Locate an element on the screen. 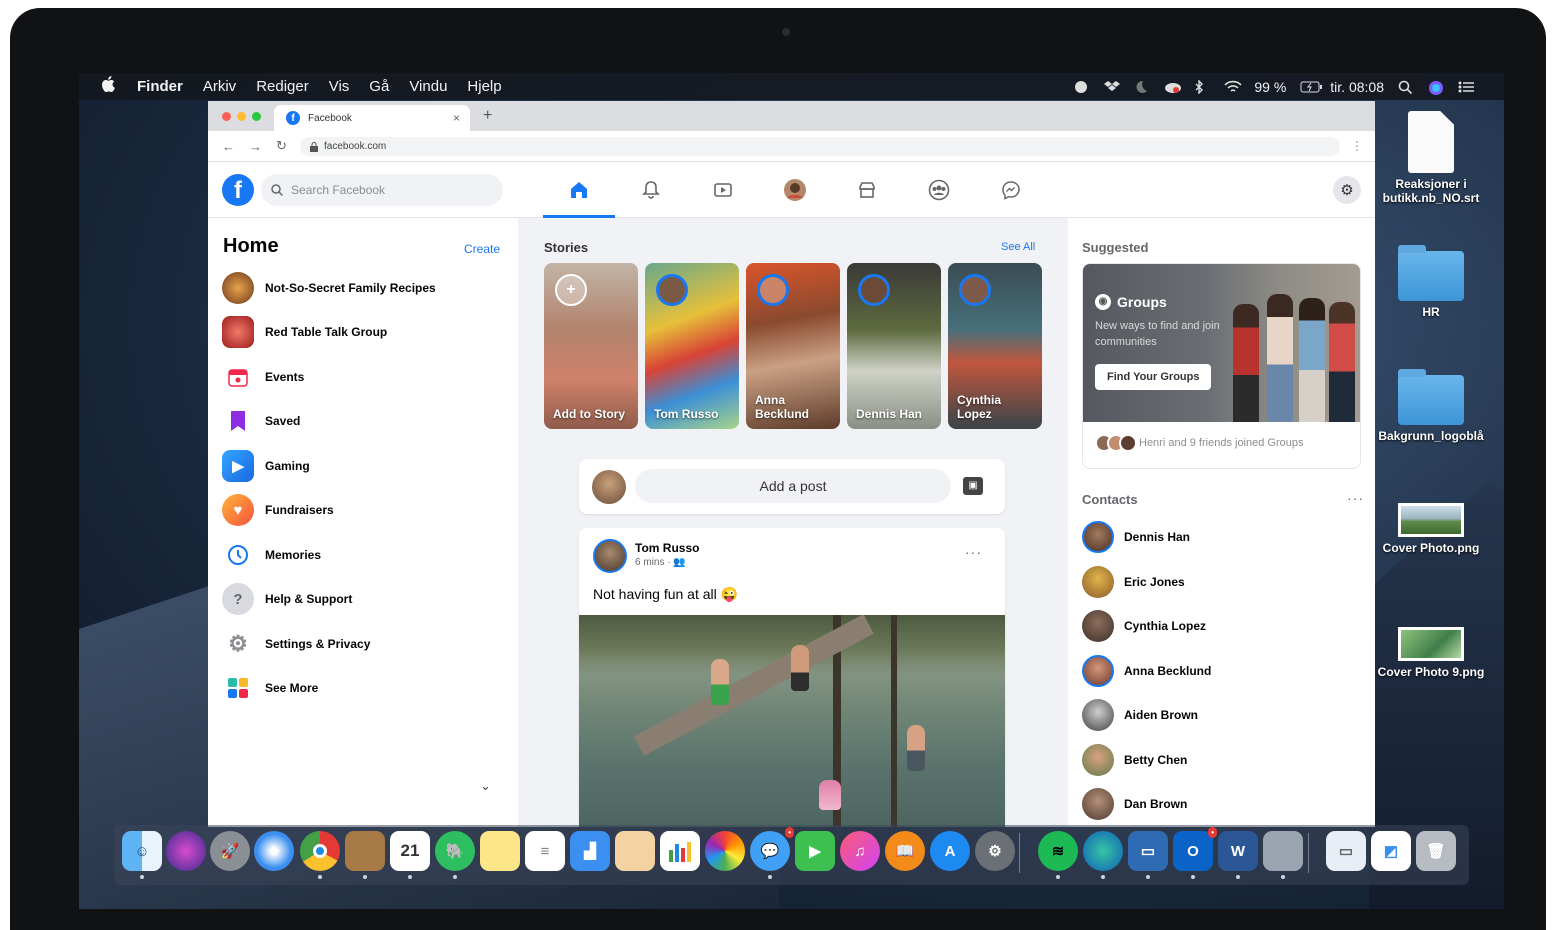  chevron-down-icon: ⌄ is located at coordinates (485, 786).